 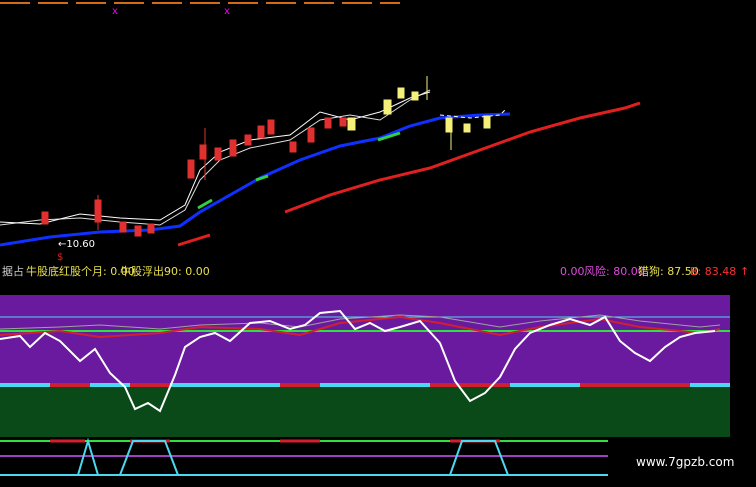 What do you see at coordinates (685, 462) in the screenshot?
I see `watermark-text: www.7gpzb.com` at bounding box center [685, 462].